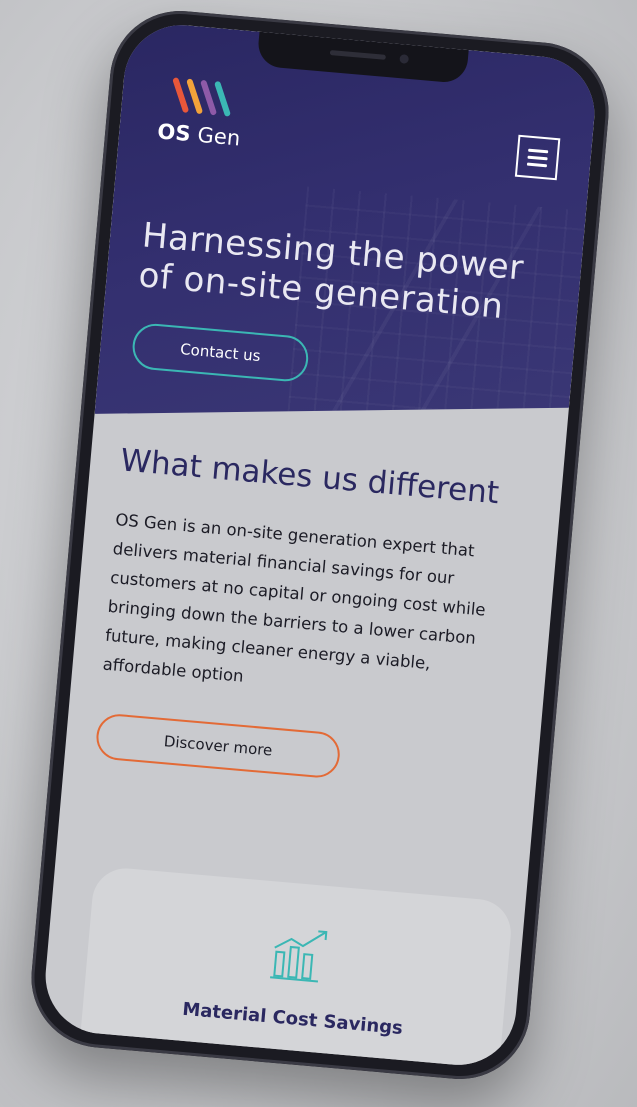  What do you see at coordinates (299, 956) in the screenshot?
I see `chart-growth-icon` at bounding box center [299, 956].